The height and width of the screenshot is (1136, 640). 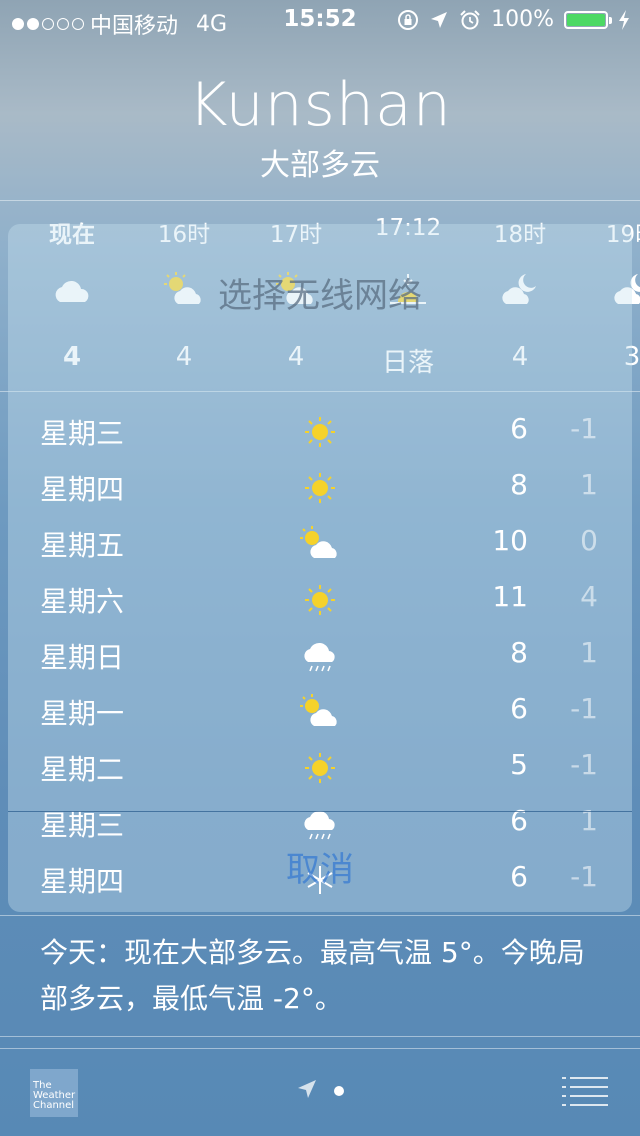 What do you see at coordinates (54, 1093) in the screenshot?
I see `weather-channel-logo: The Weather Channel` at bounding box center [54, 1093].